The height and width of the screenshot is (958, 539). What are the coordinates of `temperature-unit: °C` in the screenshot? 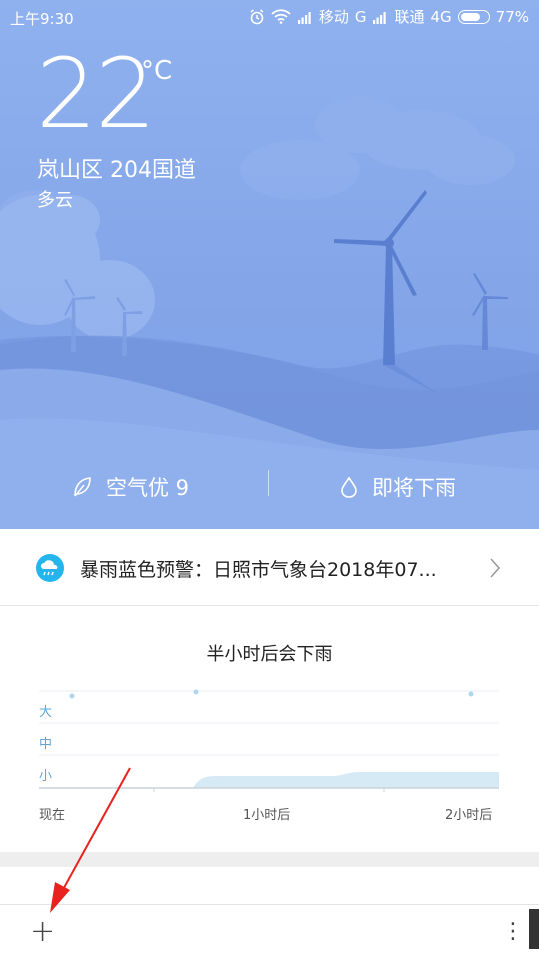 It's located at (157, 71).